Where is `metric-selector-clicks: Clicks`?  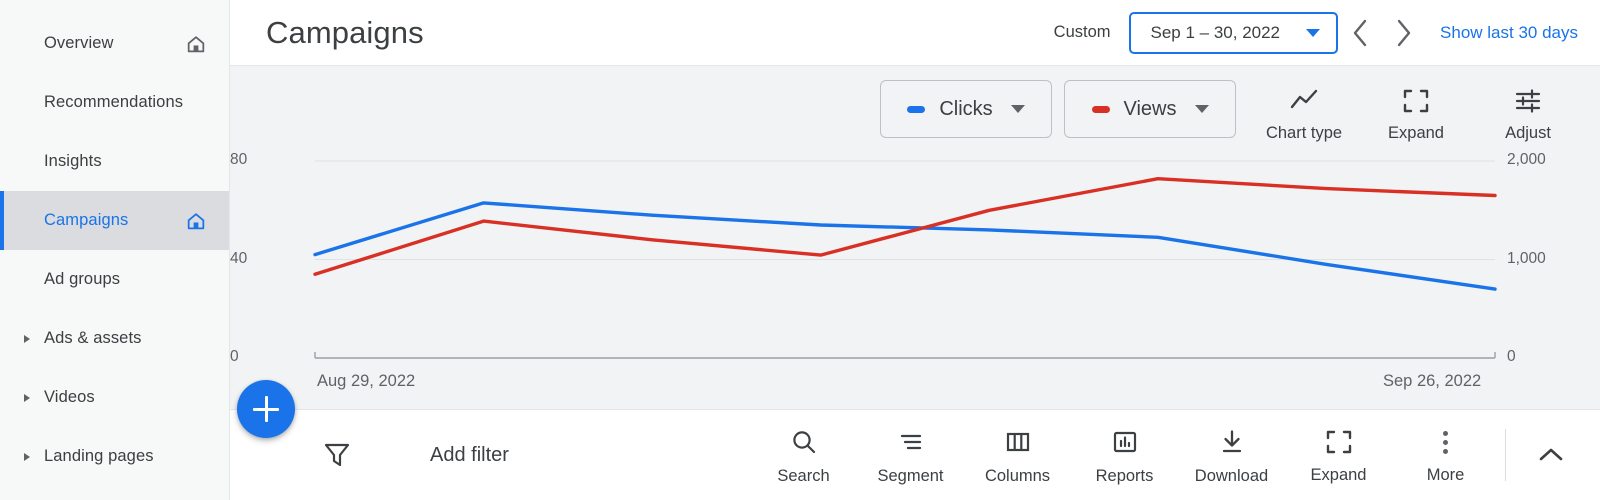
metric-selector-clicks: Clicks is located at coordinates (966, 109).